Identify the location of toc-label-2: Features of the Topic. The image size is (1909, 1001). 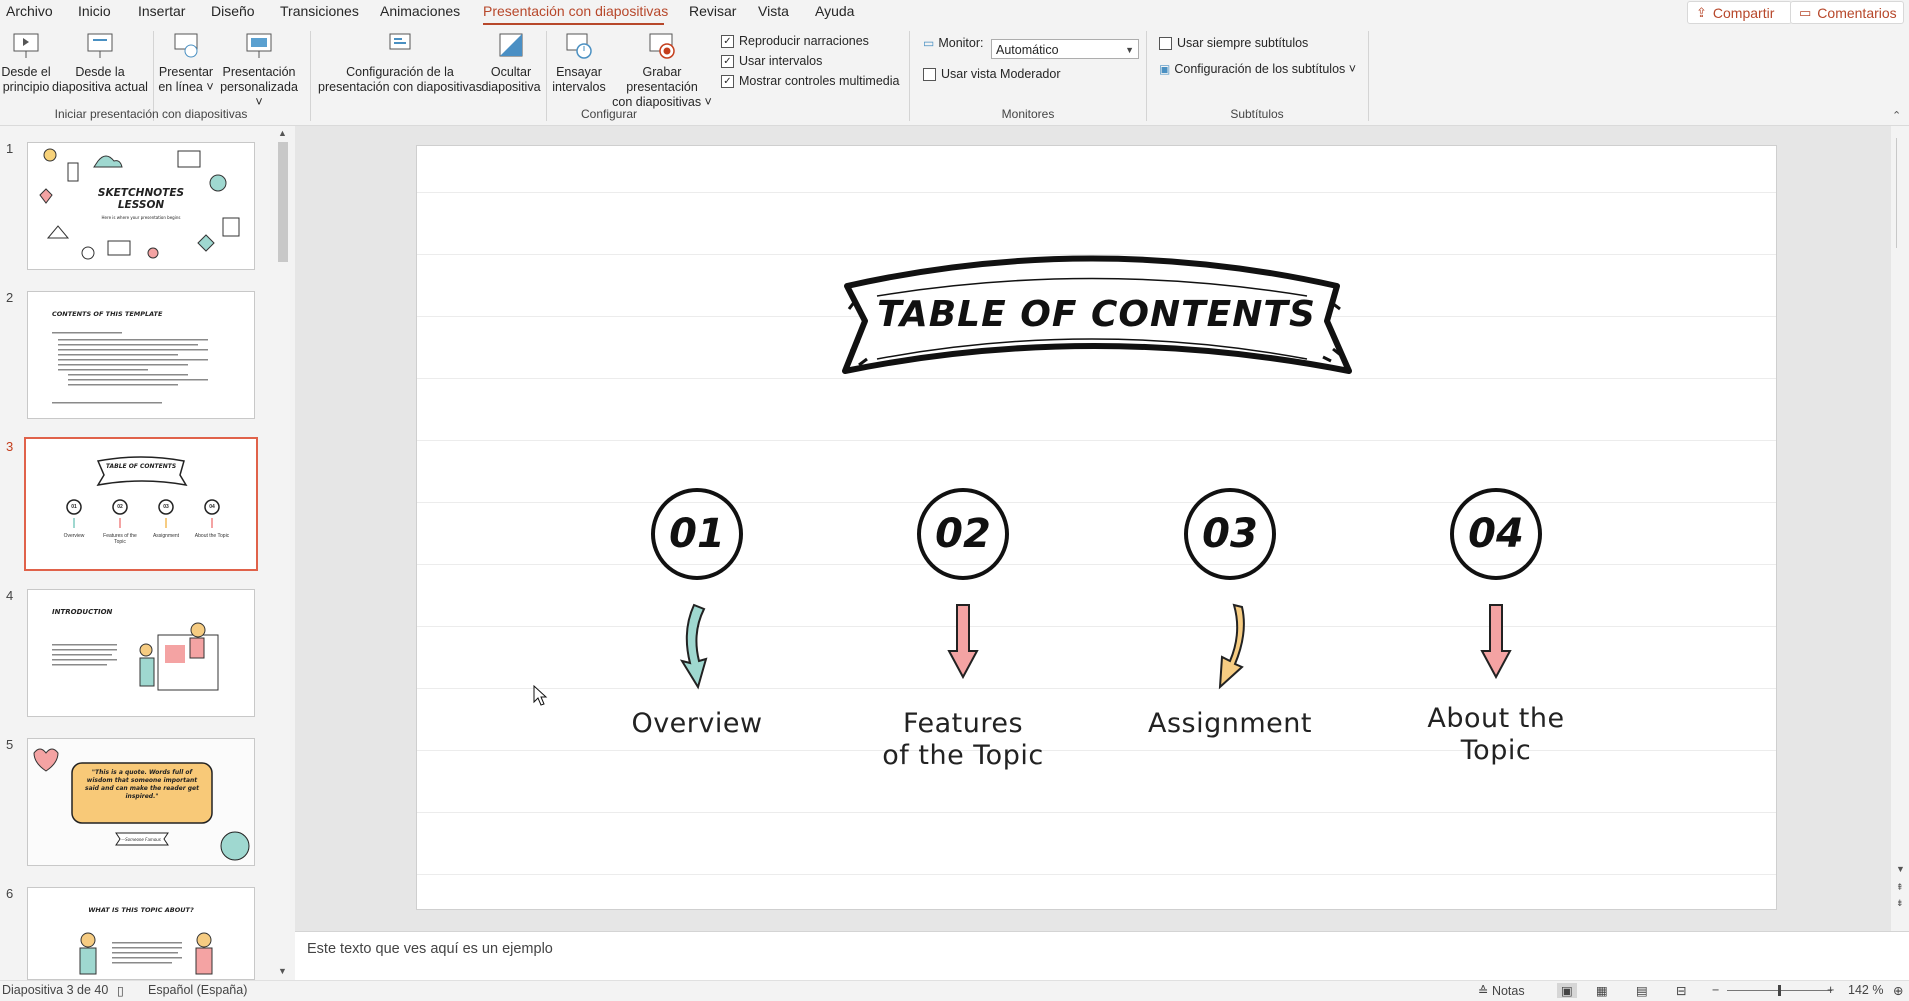
(963, 740).